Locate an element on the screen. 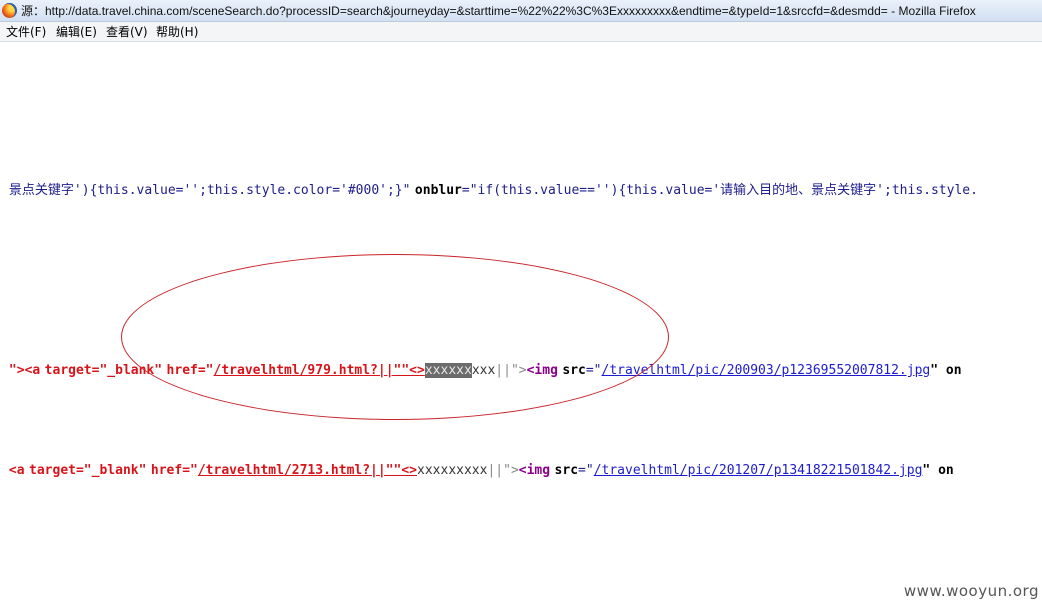 Image resolution: width=1042 pixels, height=602 pixels. code-text: "> is located at coordinates (16, 370).